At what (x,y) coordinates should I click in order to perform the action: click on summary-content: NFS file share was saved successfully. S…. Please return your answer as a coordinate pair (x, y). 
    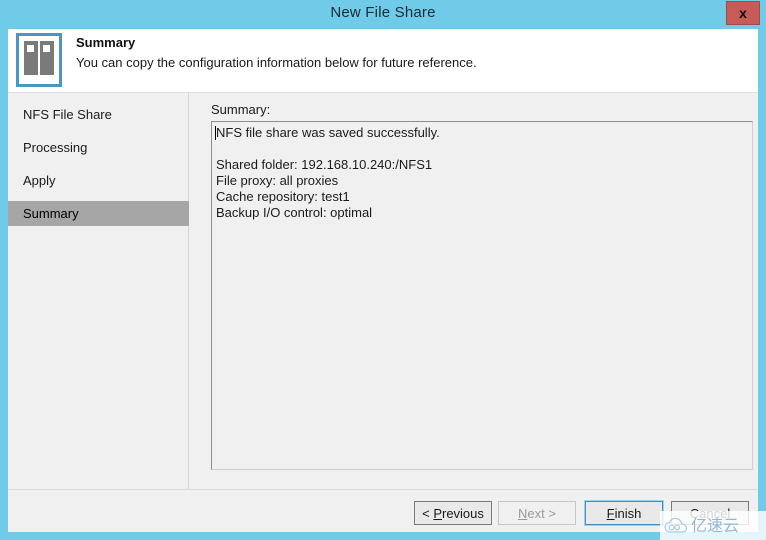
    Looking at the image, I should click on (328, 172).